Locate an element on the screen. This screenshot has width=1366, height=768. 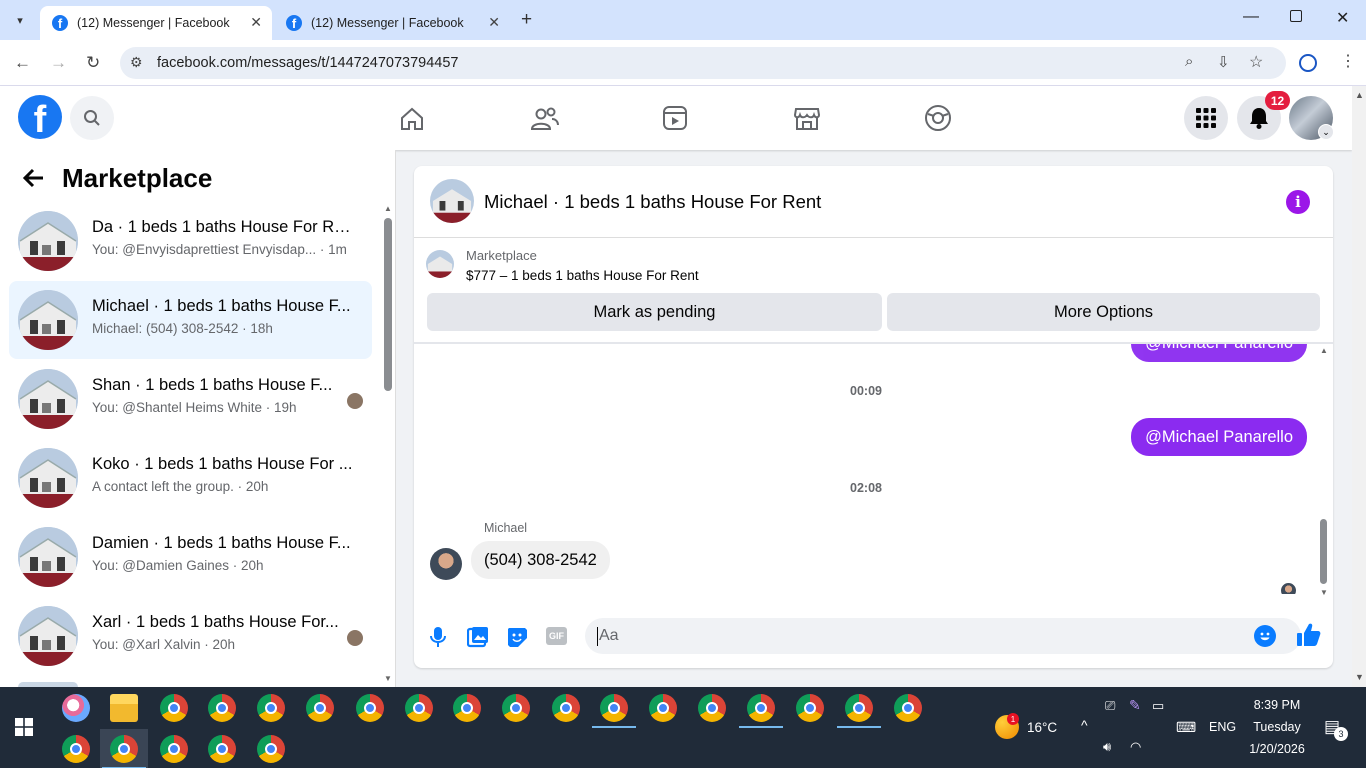
minimize-icon: — is located at coordinates (1251, 17).